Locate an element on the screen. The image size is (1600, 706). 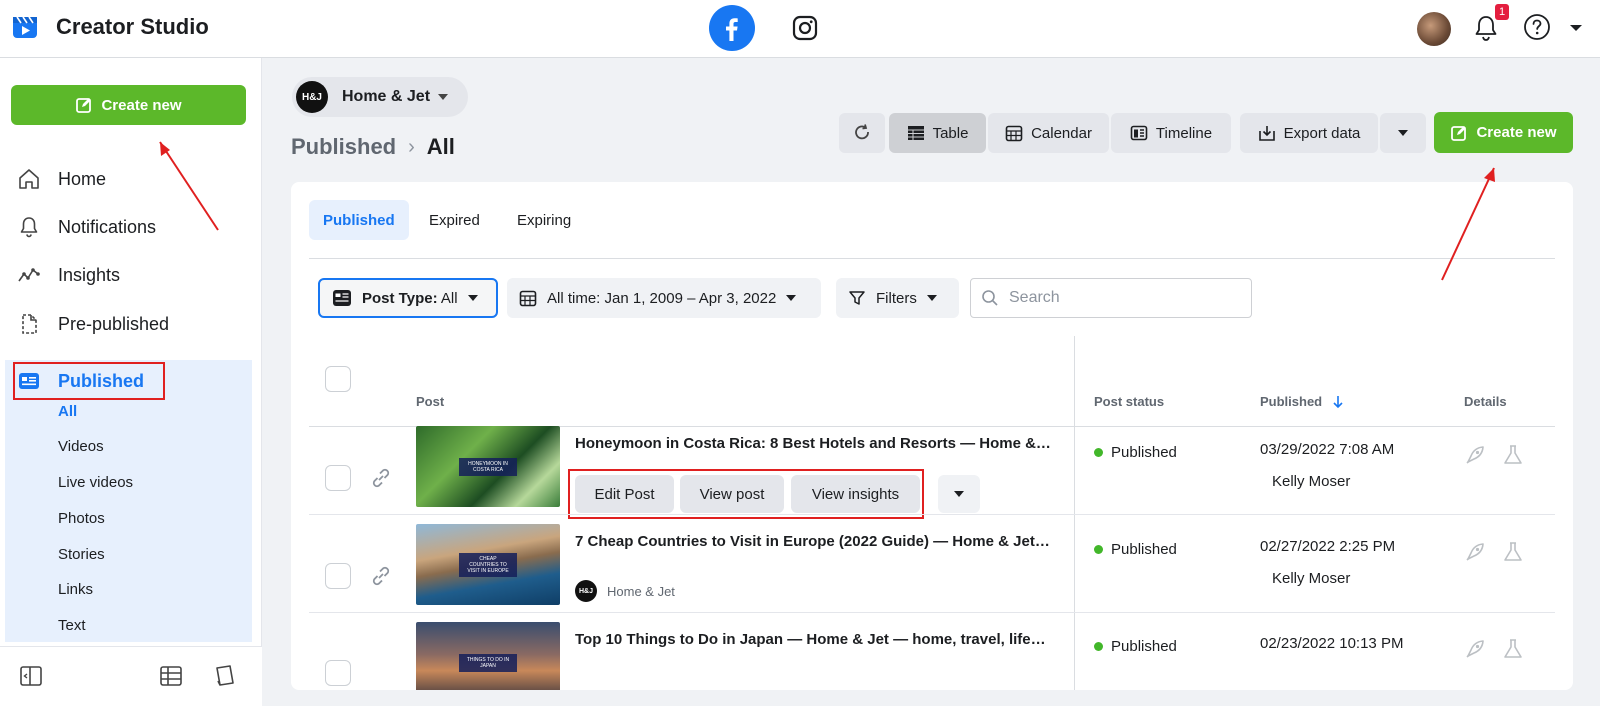
view-timeline-label: Timeline is located at coordinates (1184, 133).